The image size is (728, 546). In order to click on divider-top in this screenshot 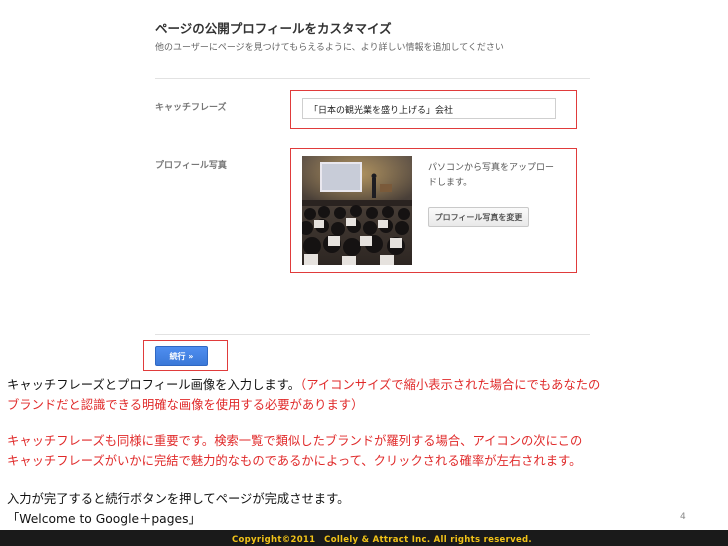, I will do `click(372, 78)`.